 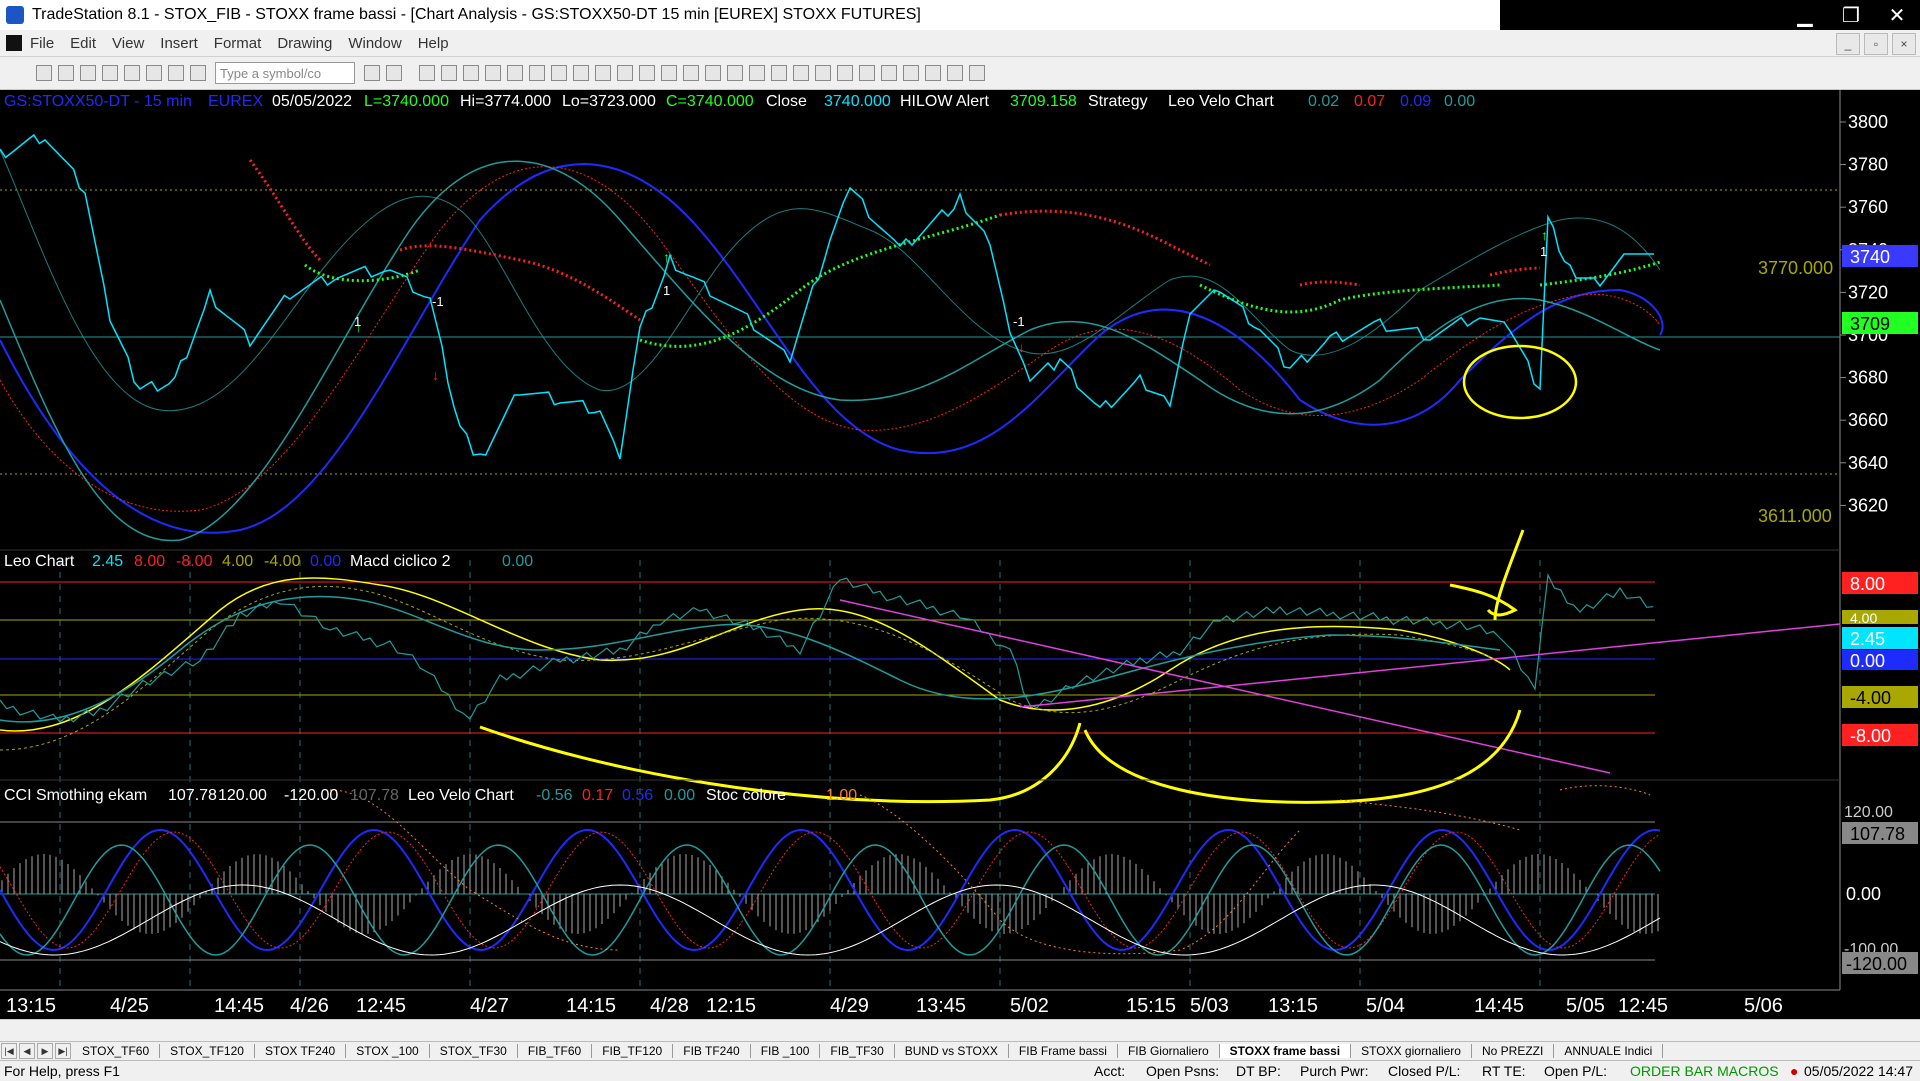 What do you see at coordinates (1897, 15) in the screenshot?
I see `close-button: ✕` at bounding box center [1897, 15].